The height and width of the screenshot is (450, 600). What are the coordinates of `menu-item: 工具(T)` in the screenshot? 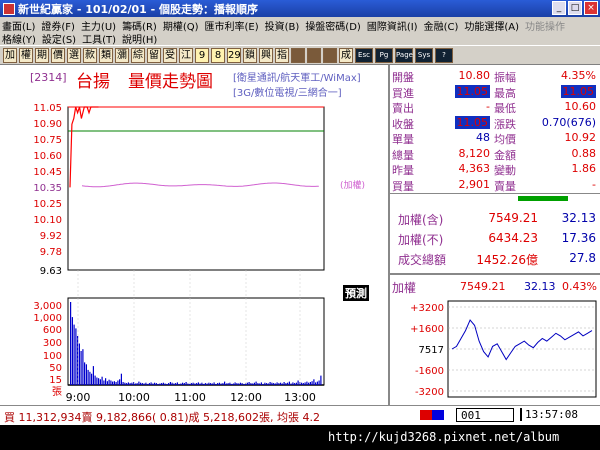 It's located at (99, 38).